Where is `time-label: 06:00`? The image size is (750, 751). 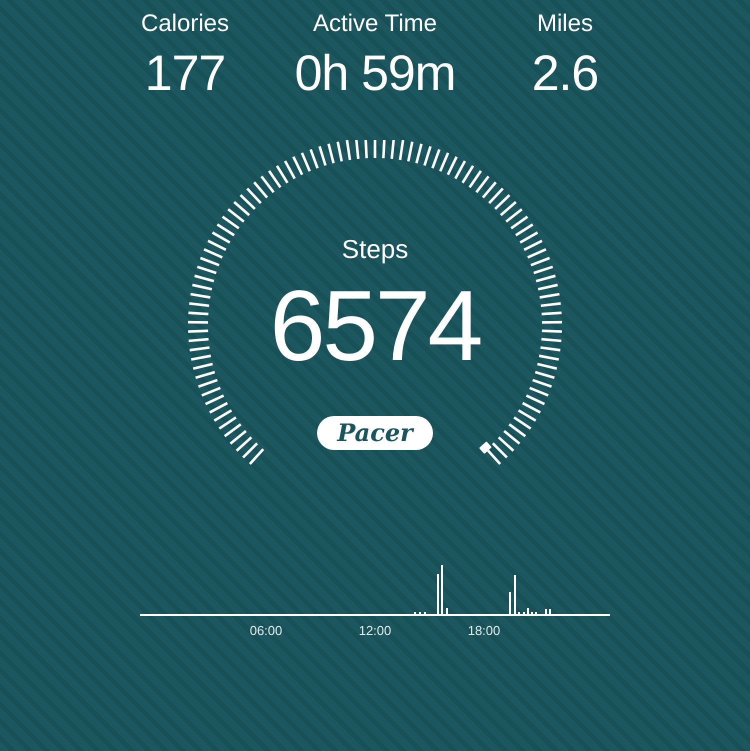
time-label: 06:00 is located at coordinates (266, 631).